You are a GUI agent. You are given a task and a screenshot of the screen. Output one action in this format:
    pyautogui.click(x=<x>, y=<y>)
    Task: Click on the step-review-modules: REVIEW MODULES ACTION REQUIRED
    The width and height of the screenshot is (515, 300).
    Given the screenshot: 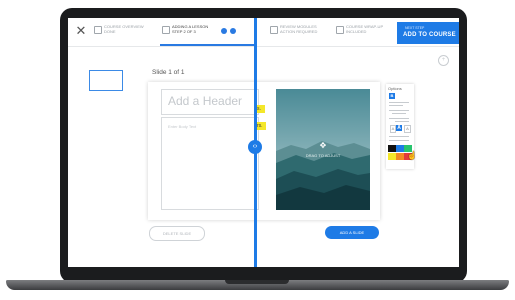 What is the action you would take?
    pyautogui.click(x=302, y=33)
    